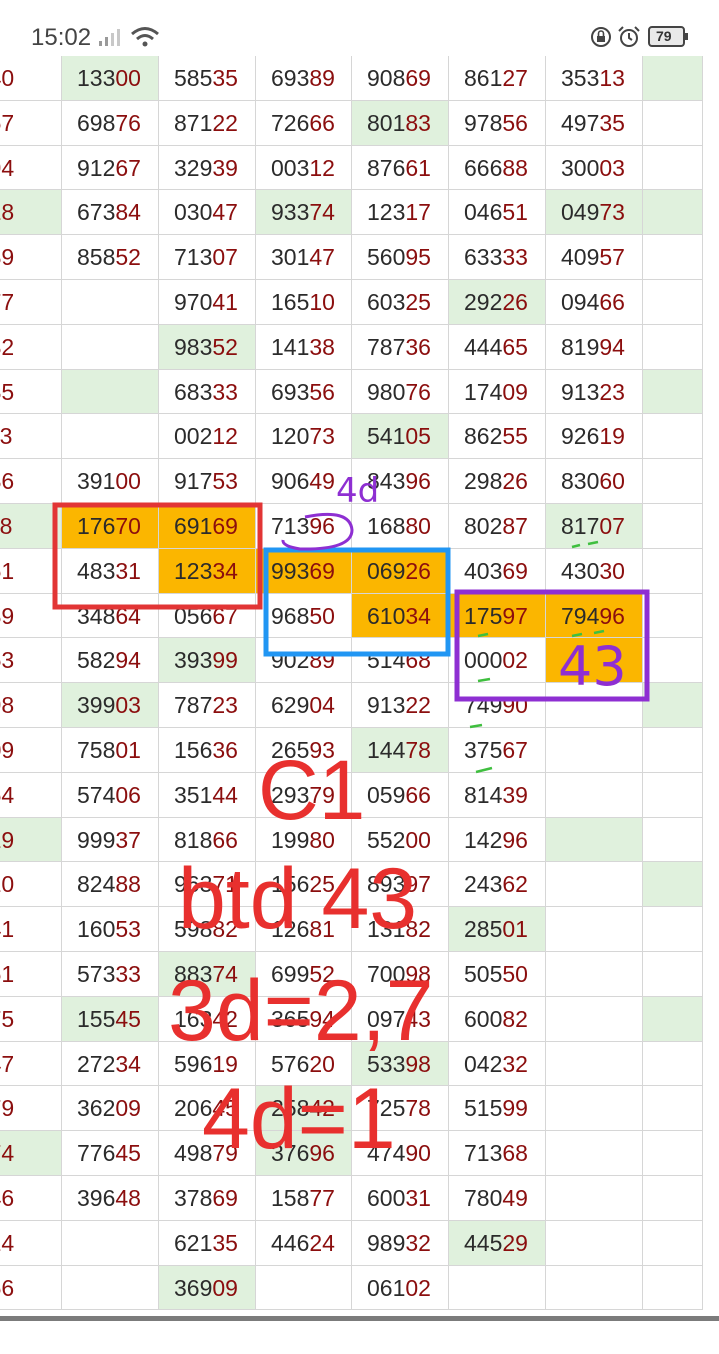 The image size is (719, 1354). I want to click on table-cell: 06102, so click(400, 1288).